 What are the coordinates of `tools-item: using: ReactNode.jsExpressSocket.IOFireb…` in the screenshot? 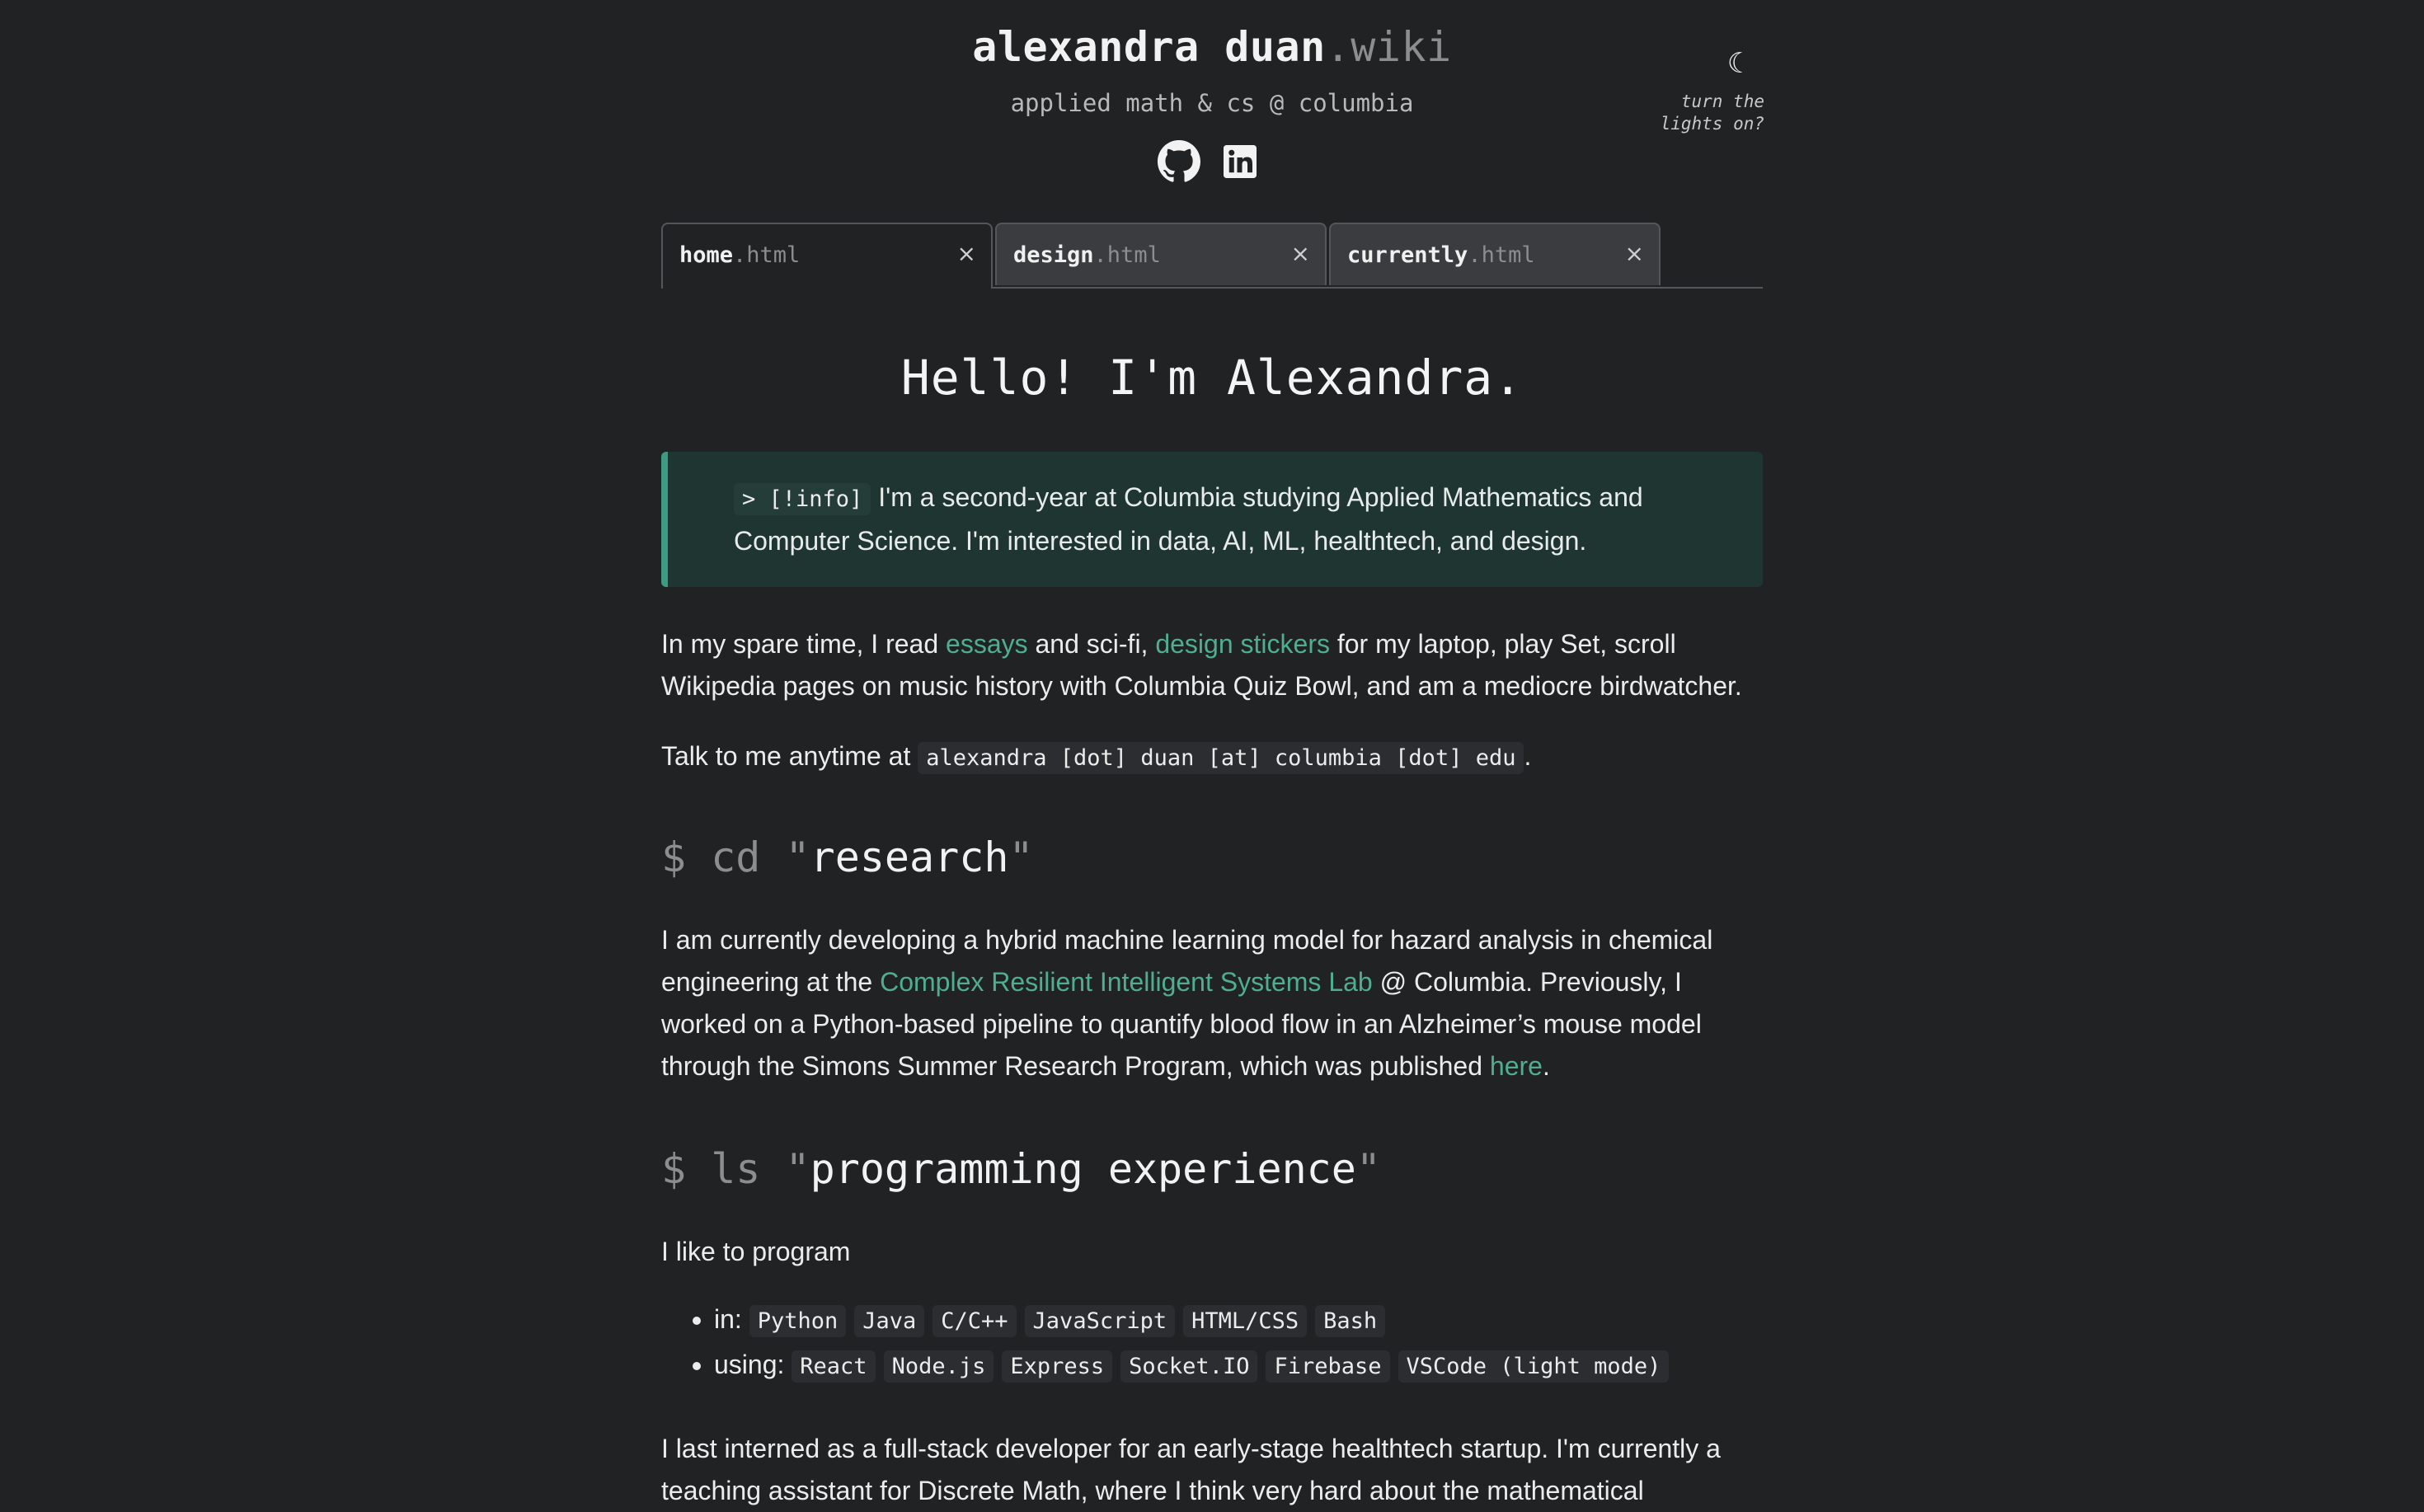 It's located at (1238, 1366).